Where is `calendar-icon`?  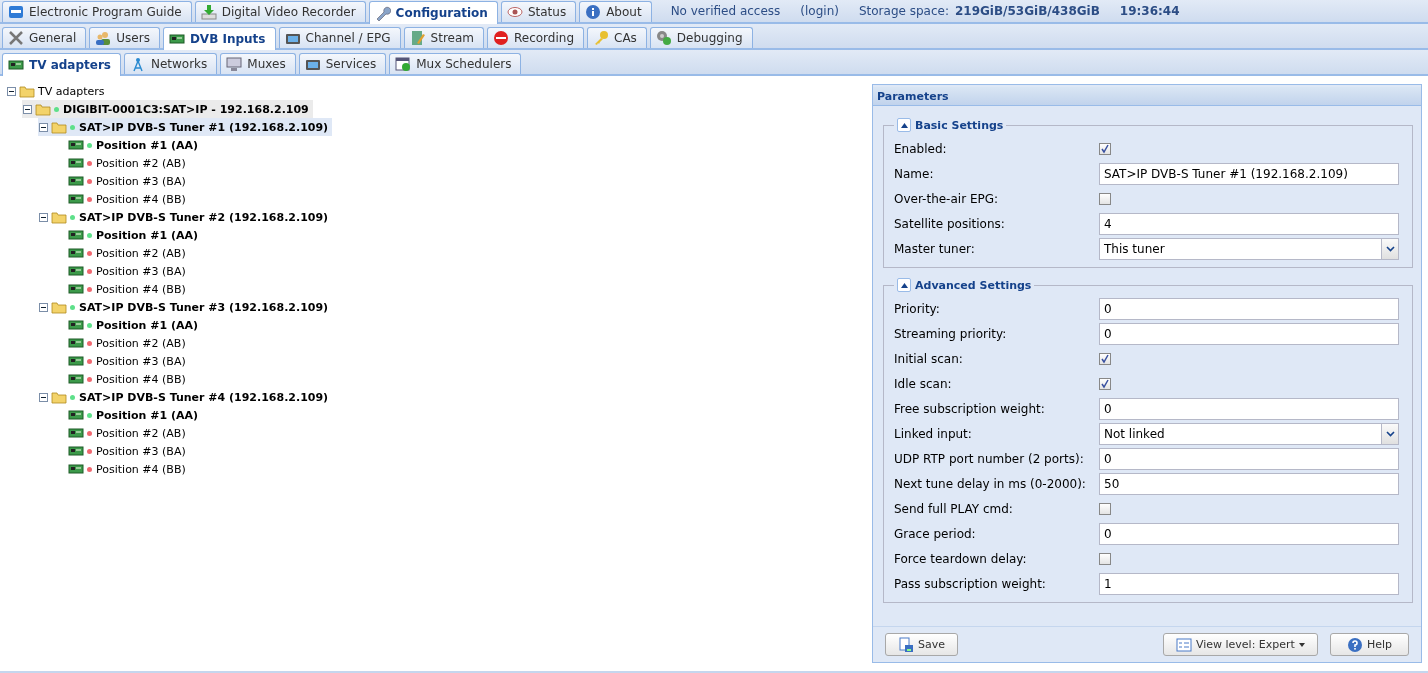
calendar-icon is located at coordinates (403, 64).